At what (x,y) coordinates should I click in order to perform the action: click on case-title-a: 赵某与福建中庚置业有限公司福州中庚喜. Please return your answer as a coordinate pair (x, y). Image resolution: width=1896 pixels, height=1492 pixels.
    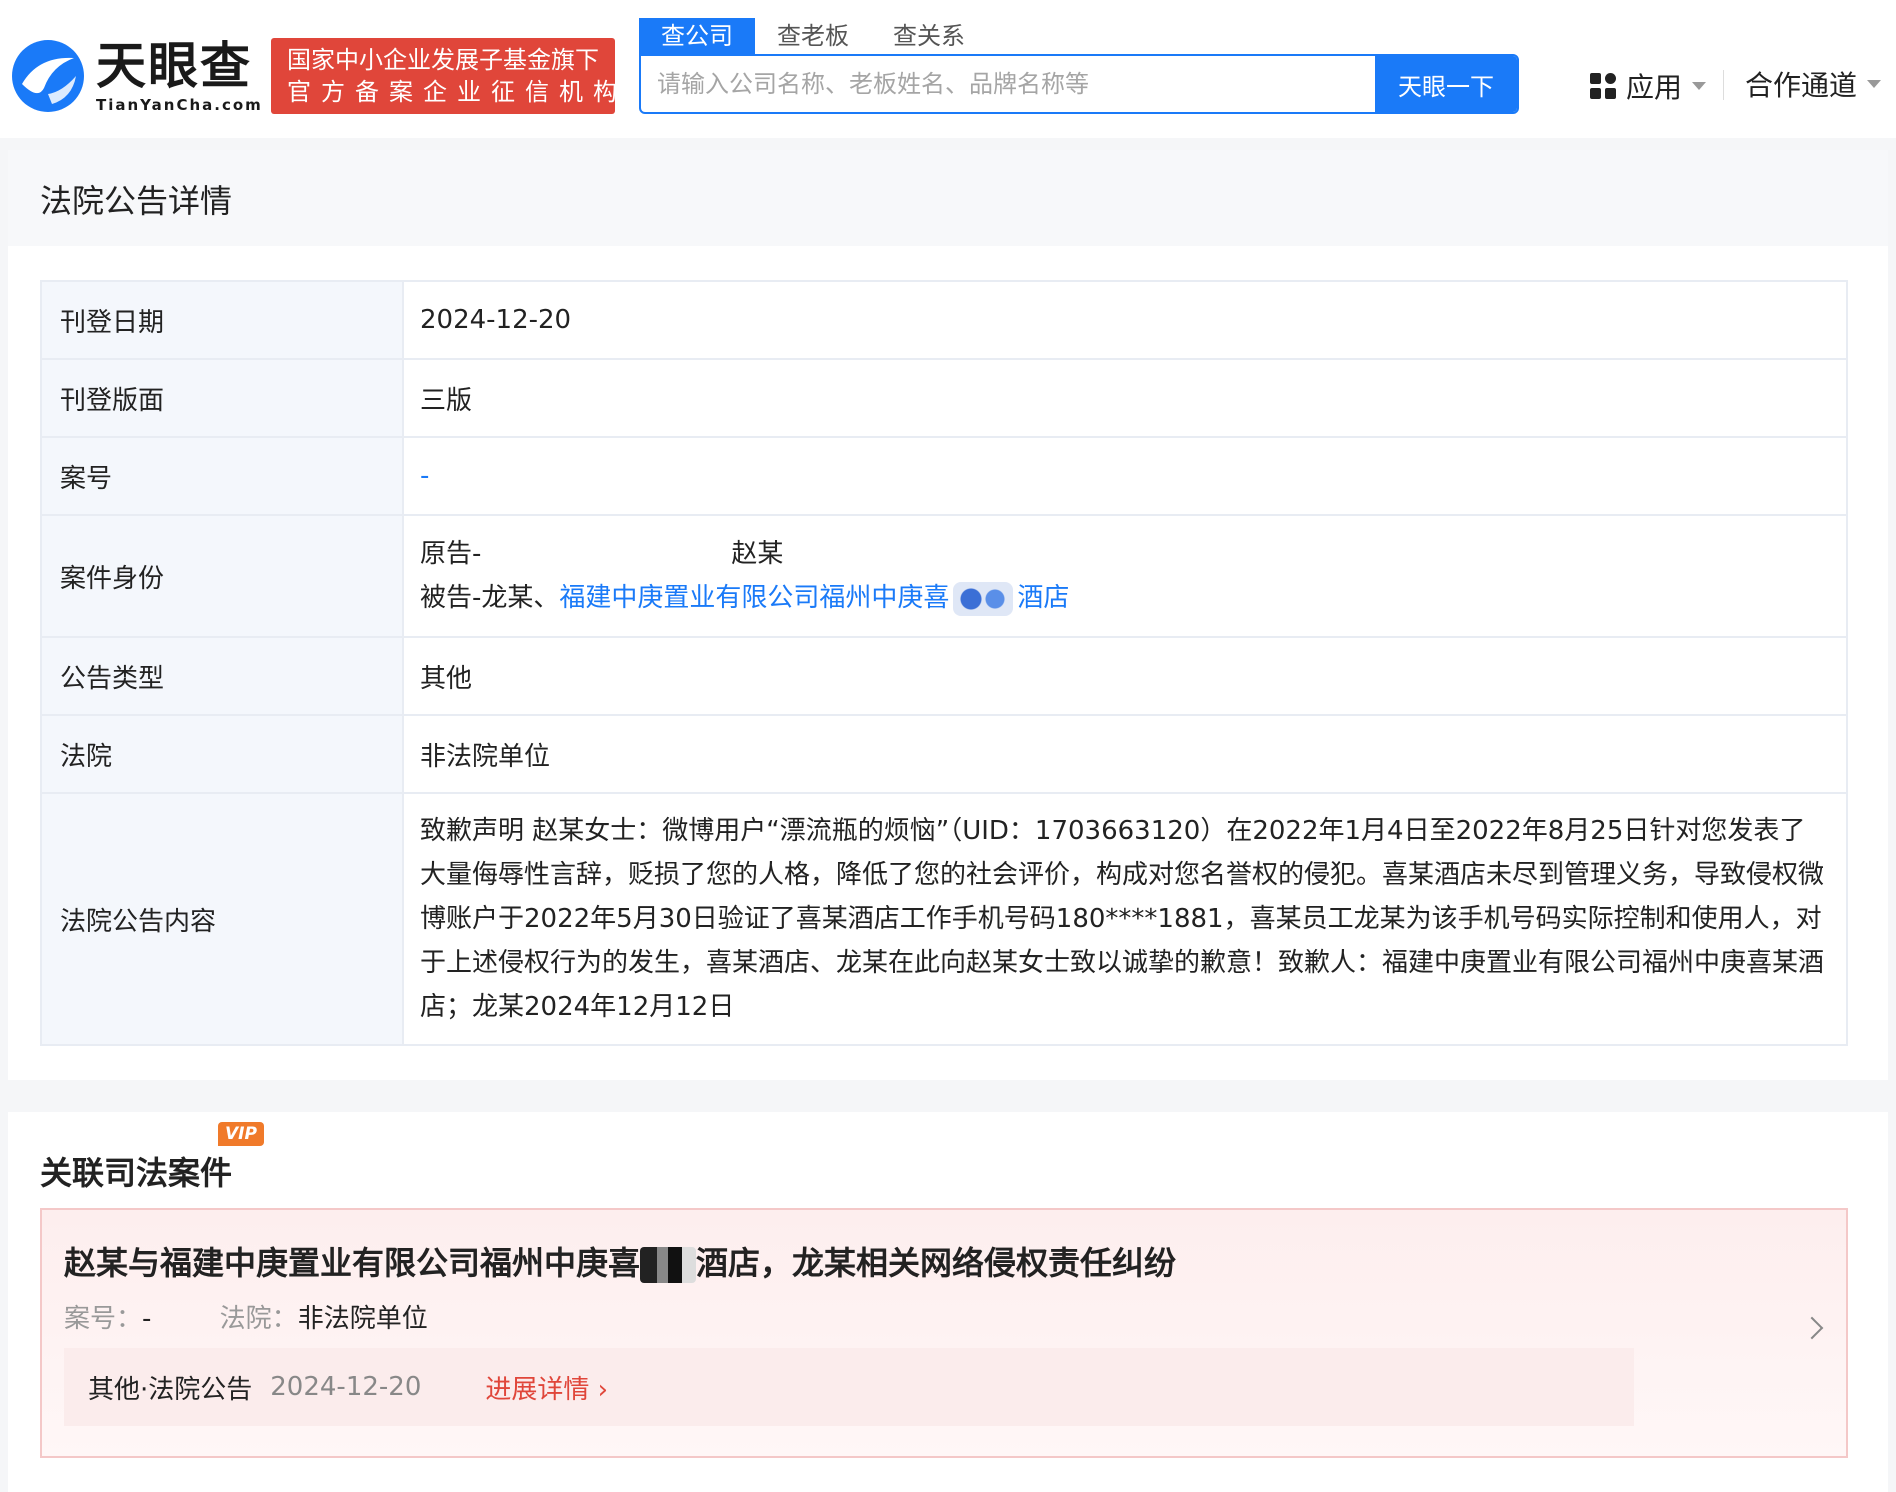
    Looking at the image, I should click on (352, 1263).